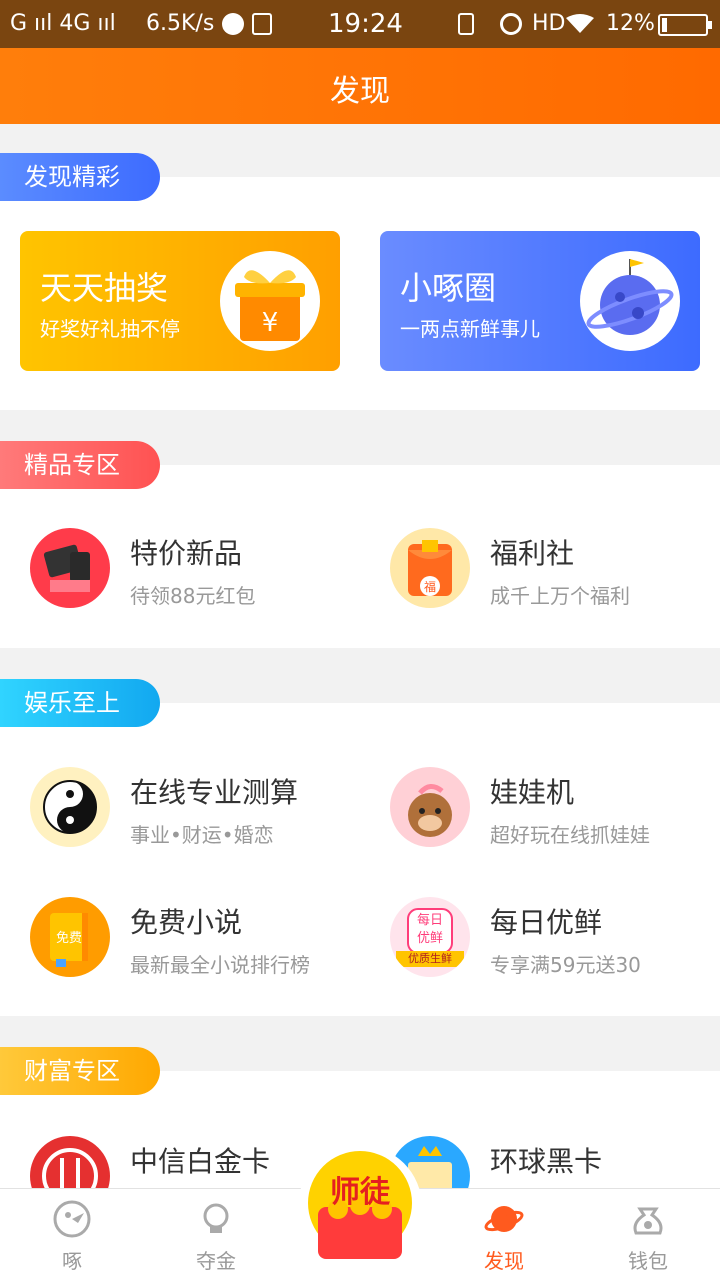  Describe the element at coordinates (80, 177) in the screenshot. I see `section-label-discover: 发现精彩` at that location.